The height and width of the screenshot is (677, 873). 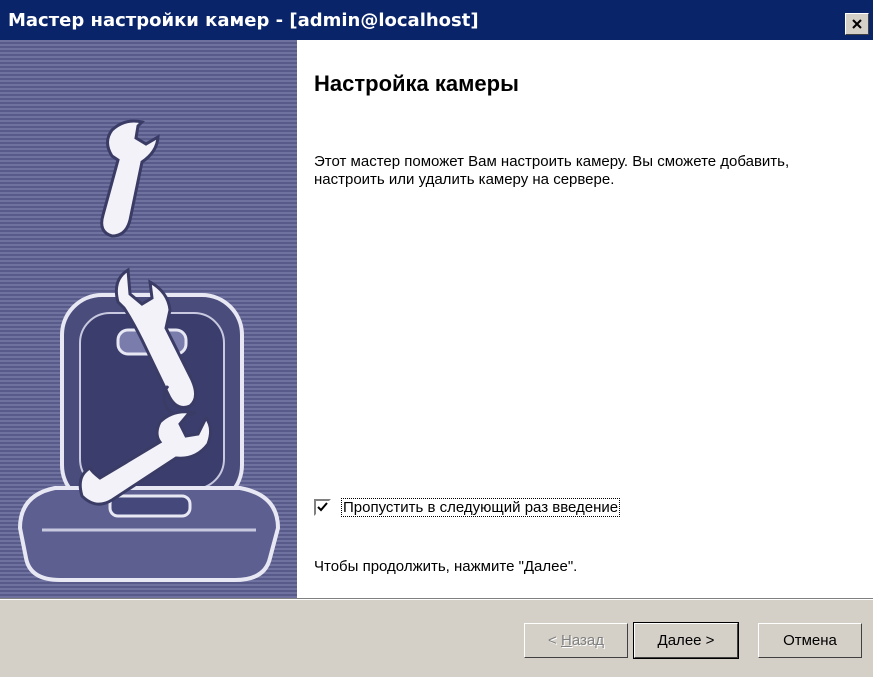 I want to click on page-title: Настройка камеры, so click(x=416, y=83).